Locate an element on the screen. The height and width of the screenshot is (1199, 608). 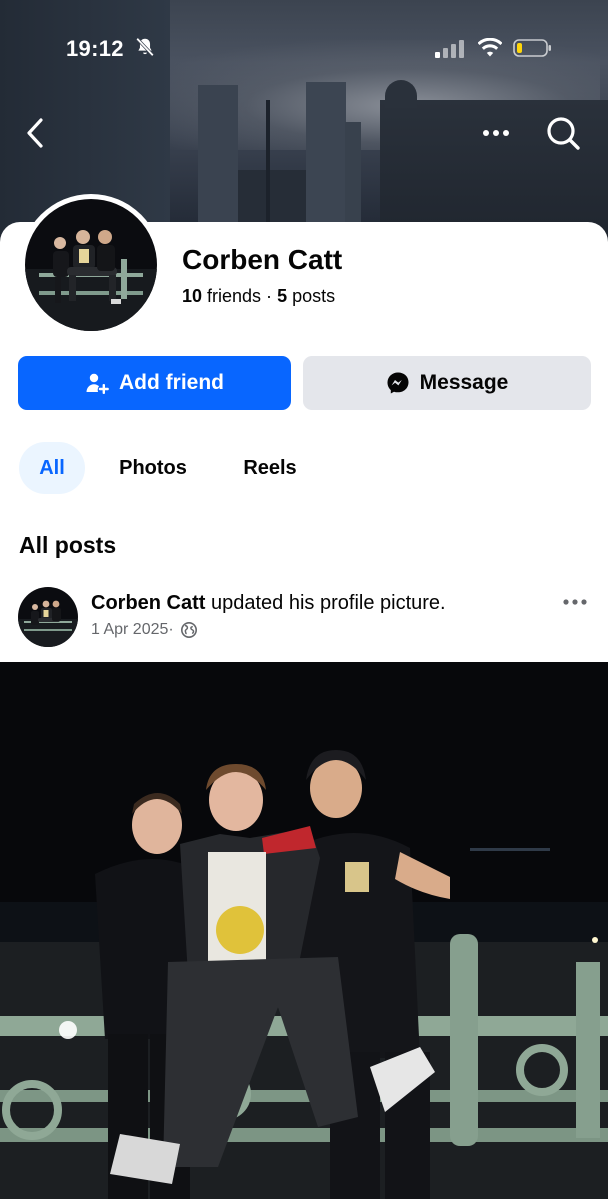
bell-slash-icon is located at coordinates (145, 47).